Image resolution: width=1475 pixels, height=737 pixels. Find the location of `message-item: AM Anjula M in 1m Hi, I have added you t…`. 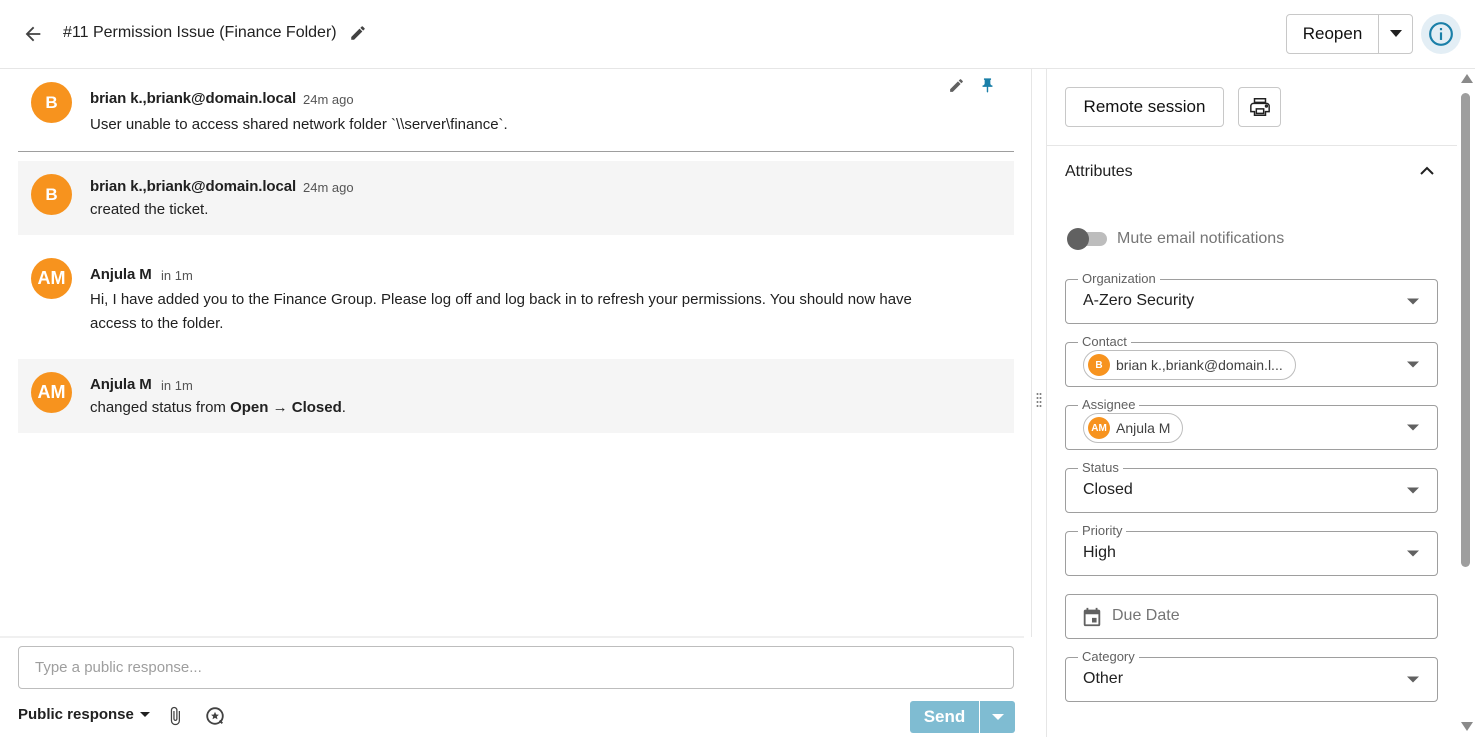

message-item: AM Anjula M in 1m Hi, I have added you t… is located at coordinates (516, 295).